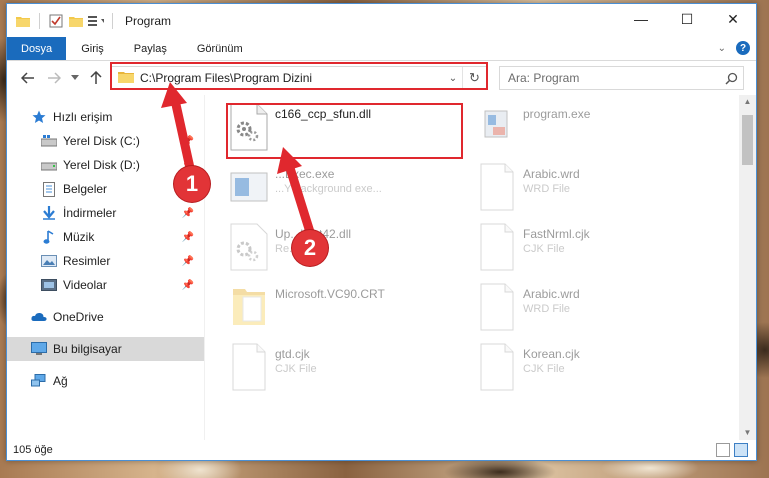 The height and width of the screenshot is (478, 769). I want to click on large-icons-view-icon, so click(741, 450).